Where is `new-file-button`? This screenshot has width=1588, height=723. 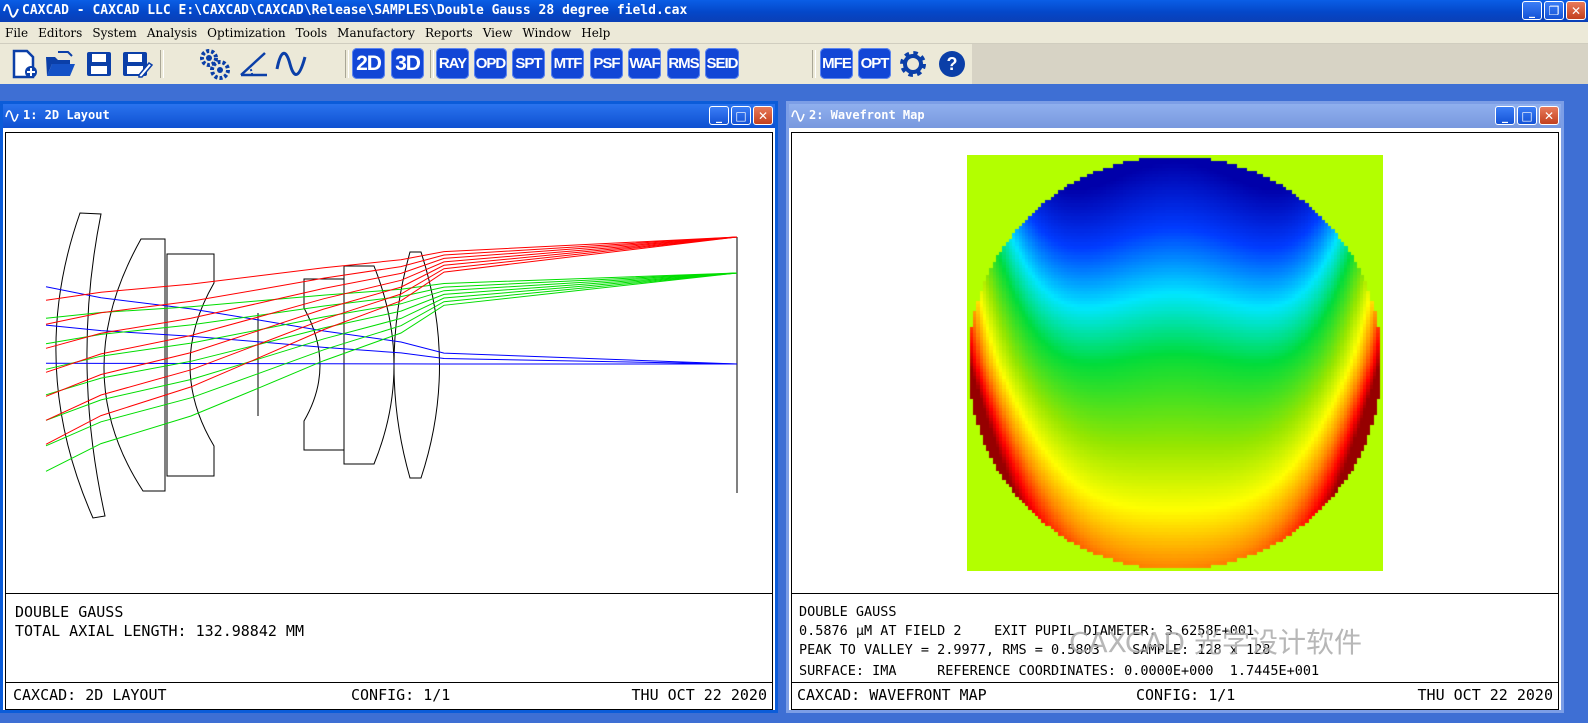 new-file-button is located at coordinates (24, 64).